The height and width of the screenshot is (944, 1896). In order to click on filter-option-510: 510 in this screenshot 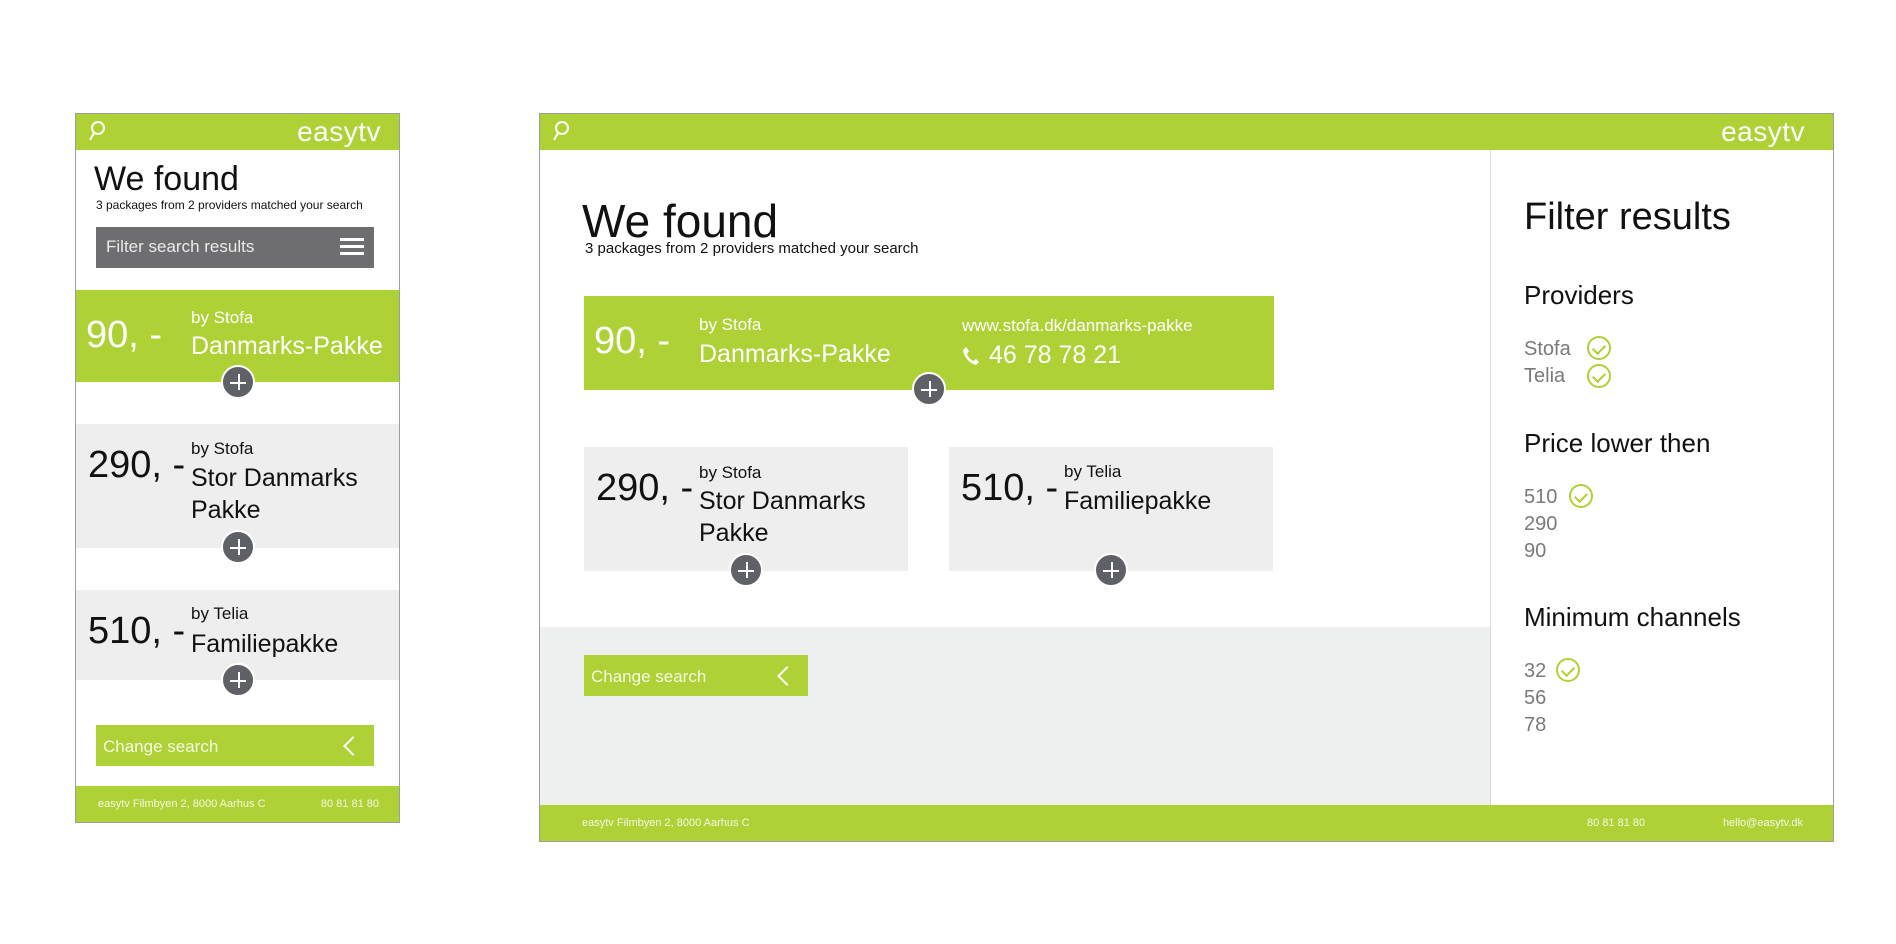, I will do `click(1540, 497)`.